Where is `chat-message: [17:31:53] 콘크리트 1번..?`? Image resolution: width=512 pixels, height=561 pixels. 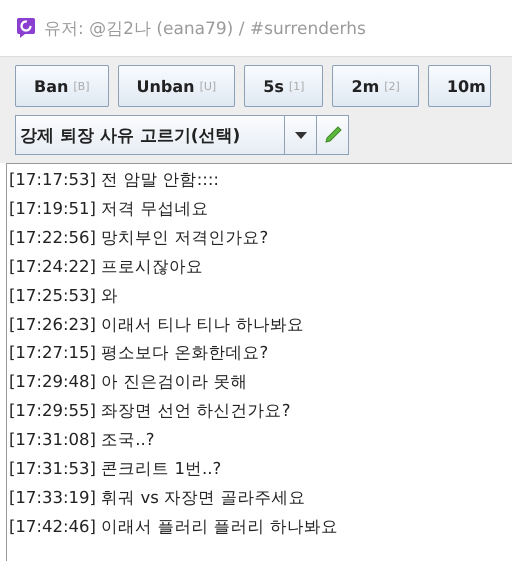
chat-message: [17:31:53] 콘크리트 1번..? is located at coordinates (115, 469).